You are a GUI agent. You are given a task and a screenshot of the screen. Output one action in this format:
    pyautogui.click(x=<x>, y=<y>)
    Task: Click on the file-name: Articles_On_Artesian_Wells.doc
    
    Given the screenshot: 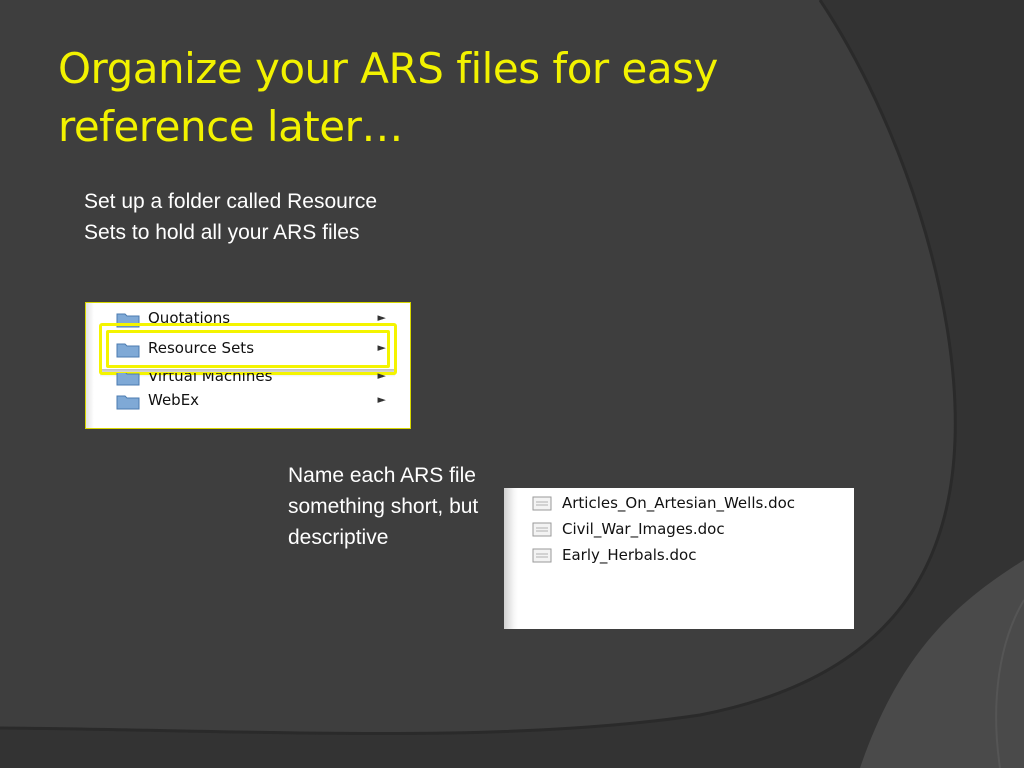 What is the action you would take?
    pyautogui.click(x=679, y=503)
    